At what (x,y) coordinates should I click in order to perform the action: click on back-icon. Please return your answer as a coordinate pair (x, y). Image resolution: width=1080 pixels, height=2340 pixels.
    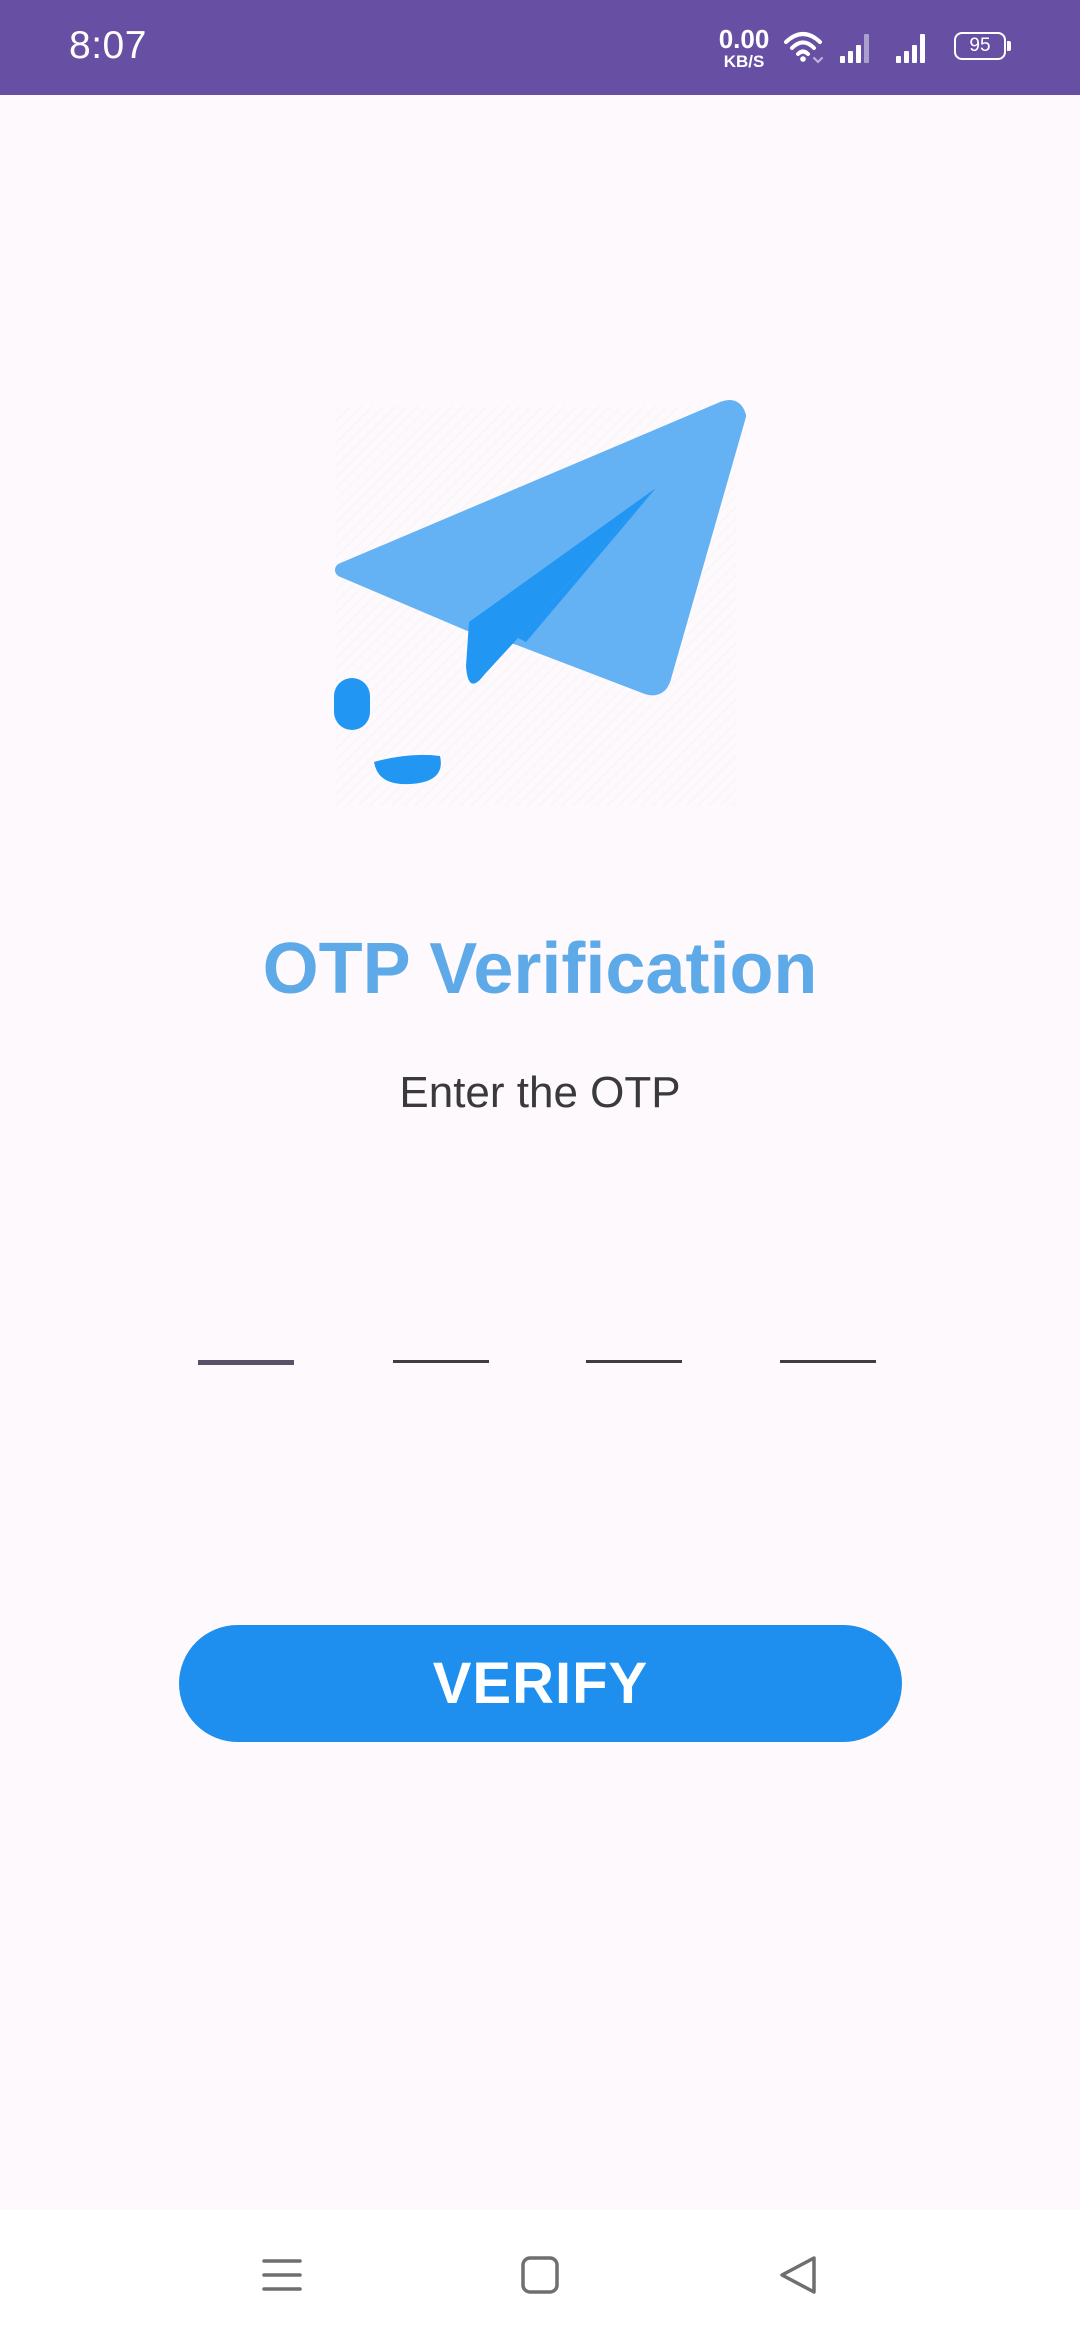
    Looking at the image, I should click on (798, 2275).